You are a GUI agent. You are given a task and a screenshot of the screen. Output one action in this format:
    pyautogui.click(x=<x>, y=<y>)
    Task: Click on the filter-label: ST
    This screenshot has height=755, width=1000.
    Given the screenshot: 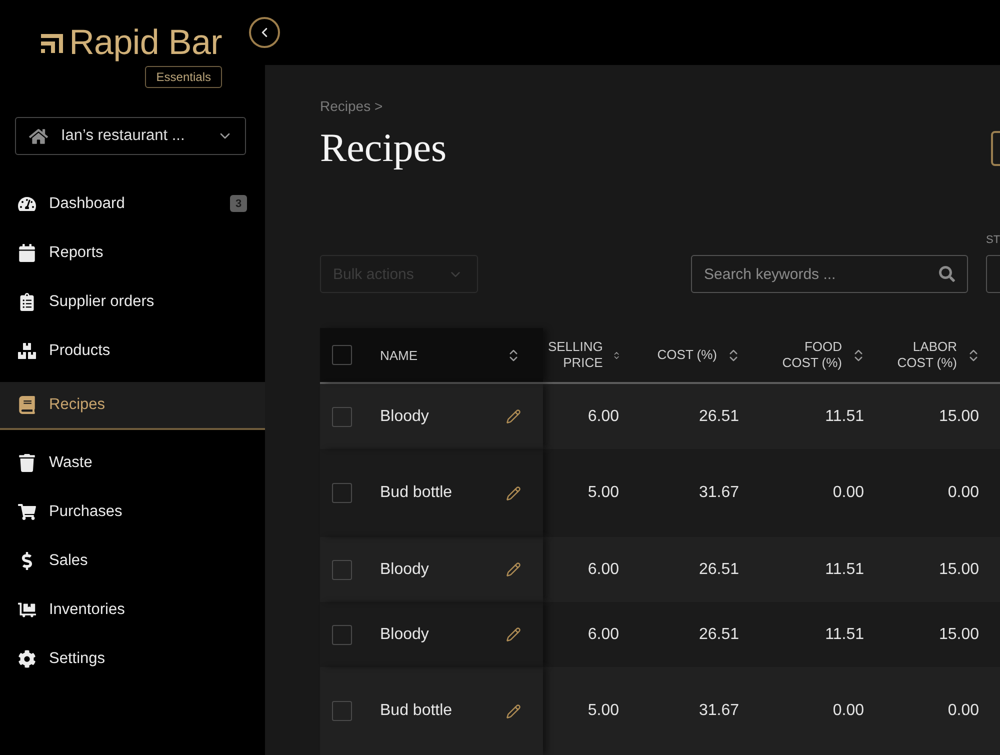 What is the action you would take?
    pyautogui.click(x=993, y=240)
    